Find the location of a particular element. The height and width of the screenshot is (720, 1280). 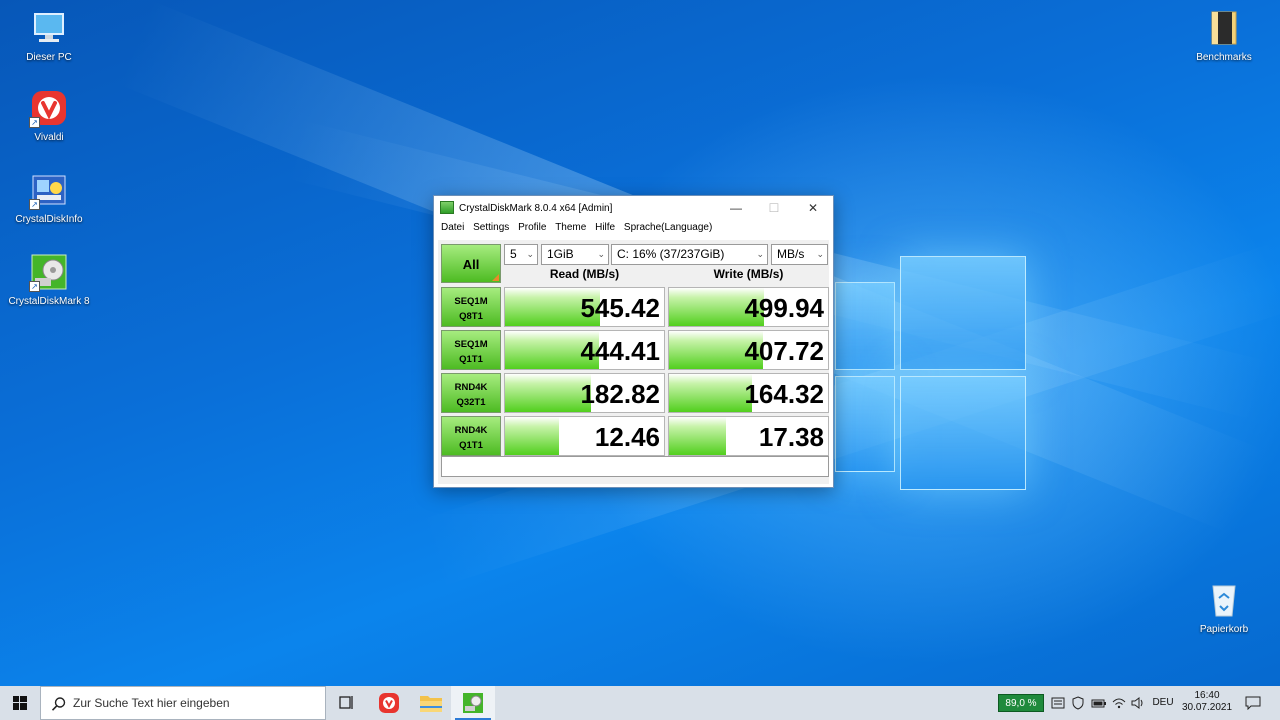

desktop-icon-papierkorb: Papierkorb is located at coordinates (1224, 607).